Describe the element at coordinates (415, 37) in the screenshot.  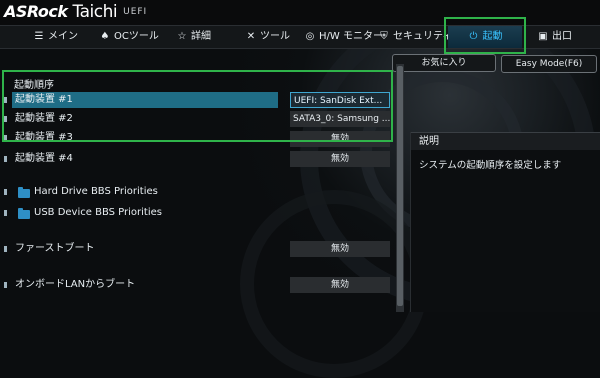
I see `tab-security: ⛨ セキュリティ` at that location.